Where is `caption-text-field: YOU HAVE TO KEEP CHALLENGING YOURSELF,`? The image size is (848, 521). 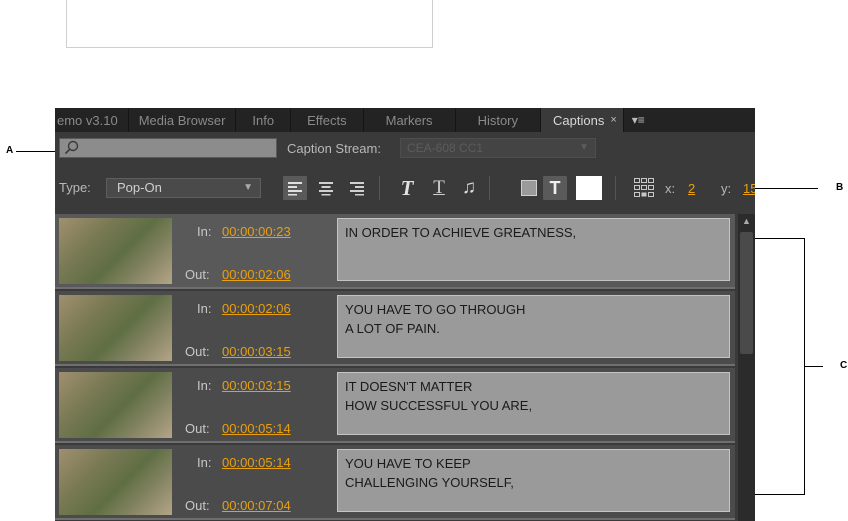 caption-text-field: YOU HAVE TO KEEP CHALLENGING YOURSELF, is located at coordinates (533, 480).